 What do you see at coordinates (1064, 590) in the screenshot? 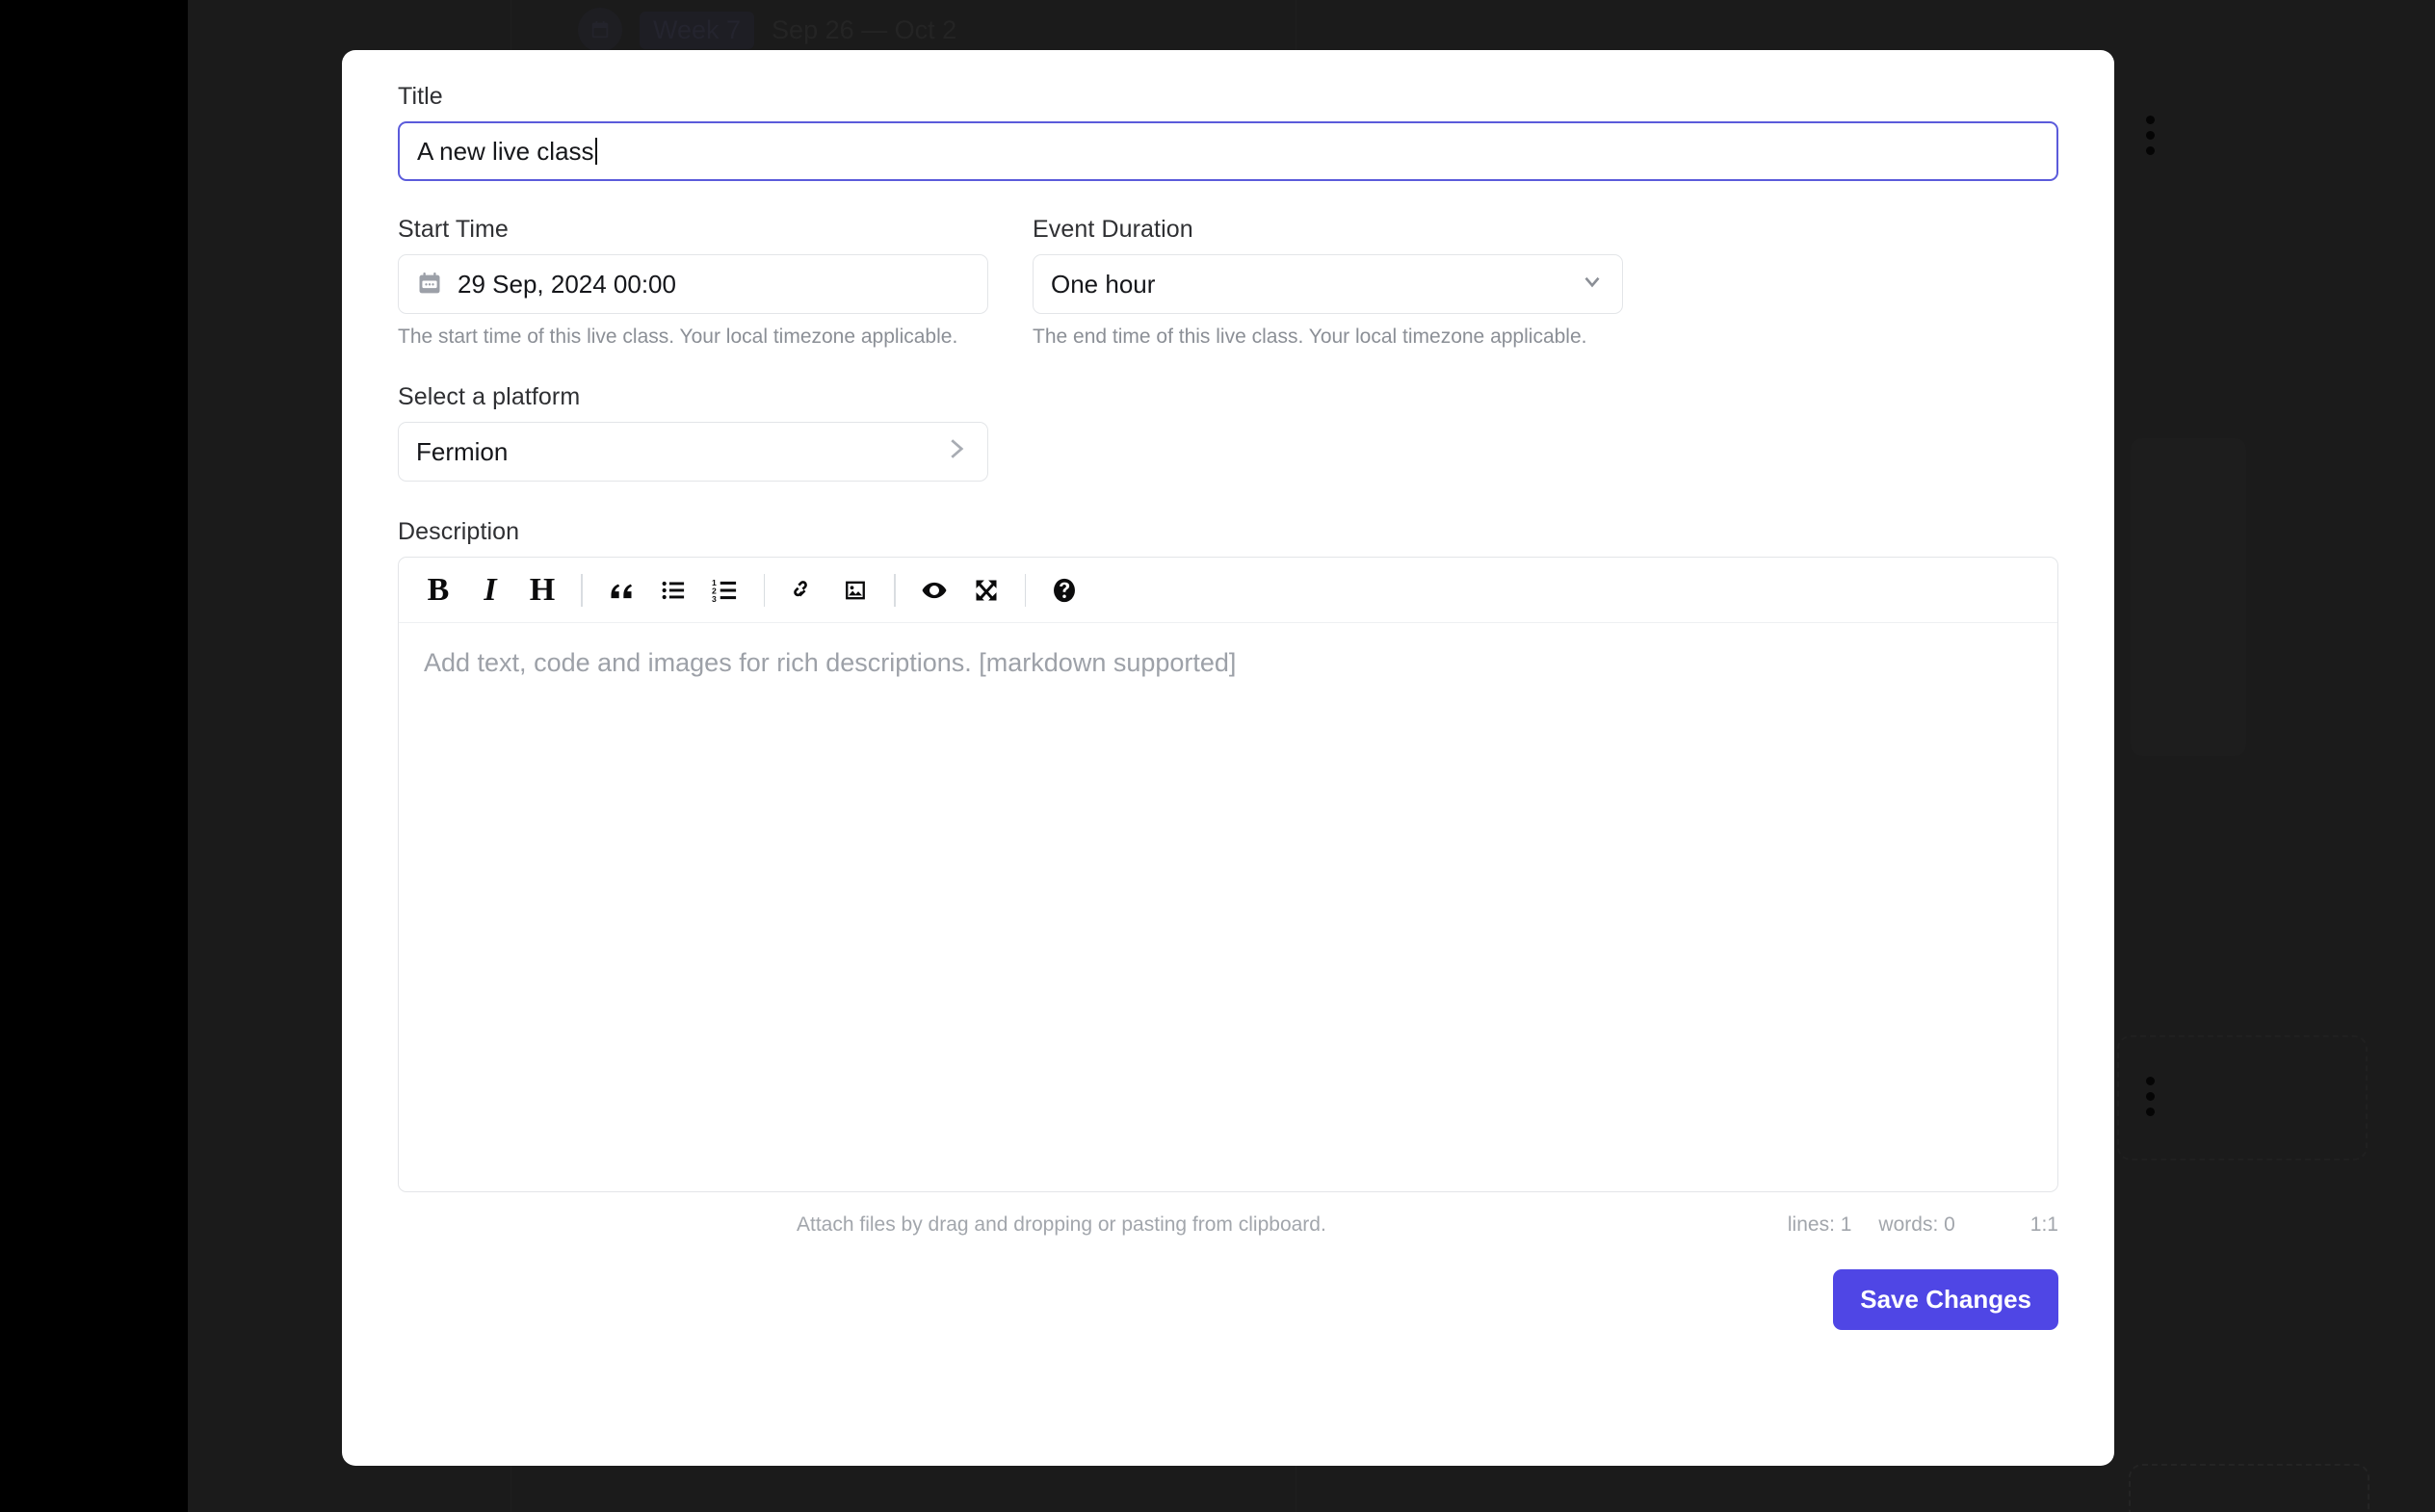
I see `help-icon` at bounding box center [1064, 590].